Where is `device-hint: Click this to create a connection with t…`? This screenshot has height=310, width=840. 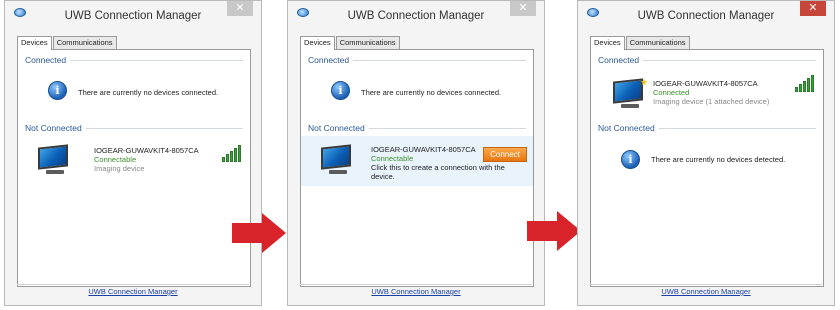
device-hint: Click this to create a connection with t… is located at coordinates (438, 172).